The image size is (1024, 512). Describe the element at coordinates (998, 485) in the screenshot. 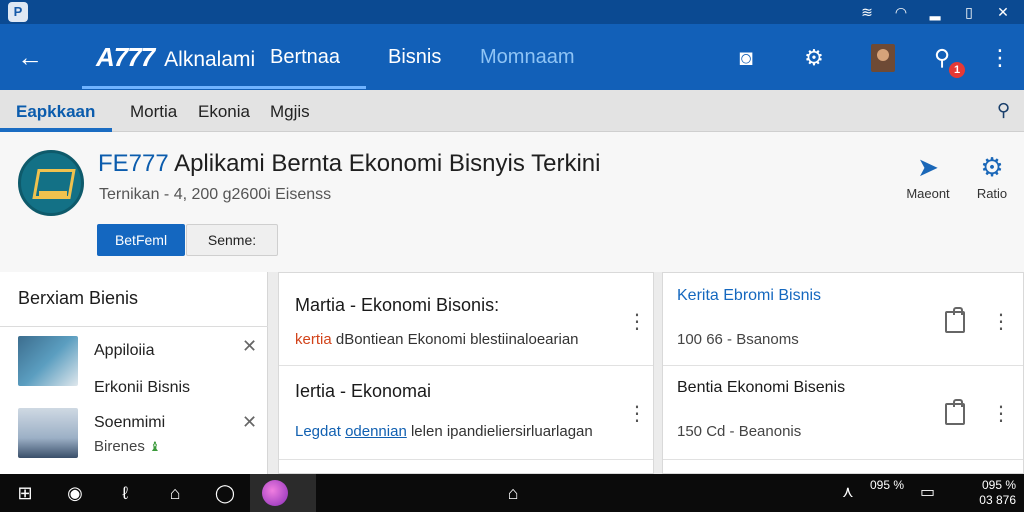

I see `clock-time: 095 %` at that location.